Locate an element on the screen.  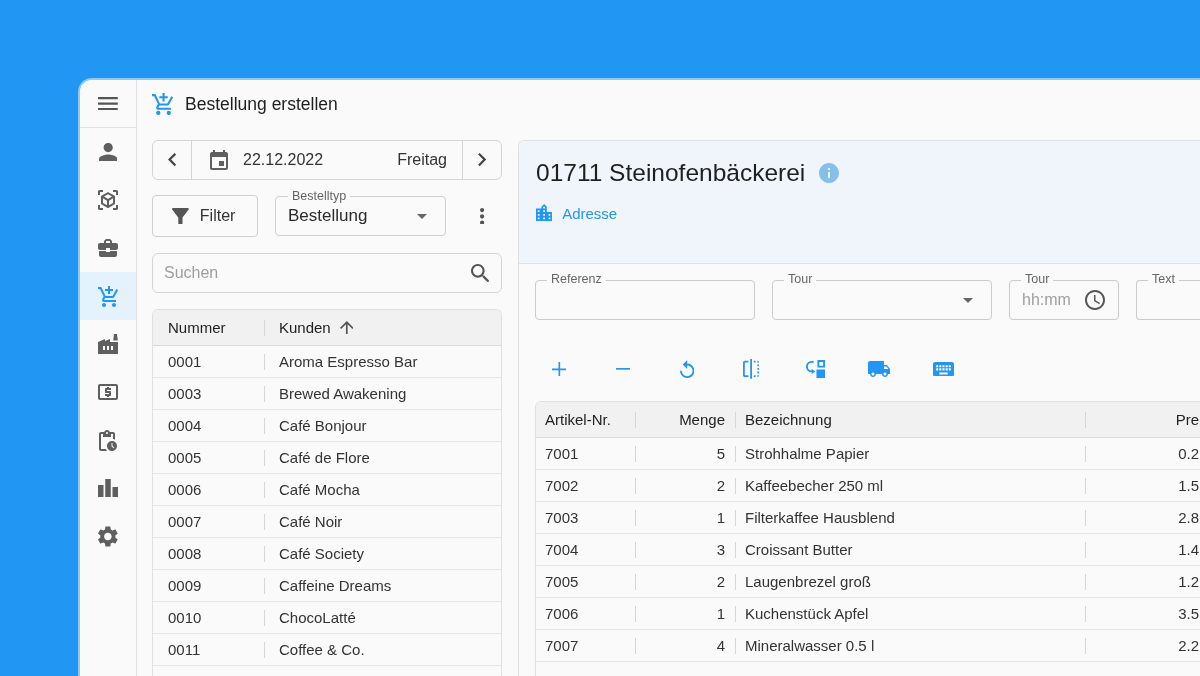
cube-frame-icon is located at coordinates (108, 200).